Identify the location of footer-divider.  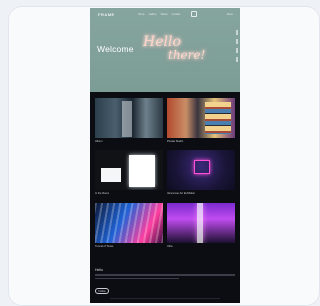
(165, 298).